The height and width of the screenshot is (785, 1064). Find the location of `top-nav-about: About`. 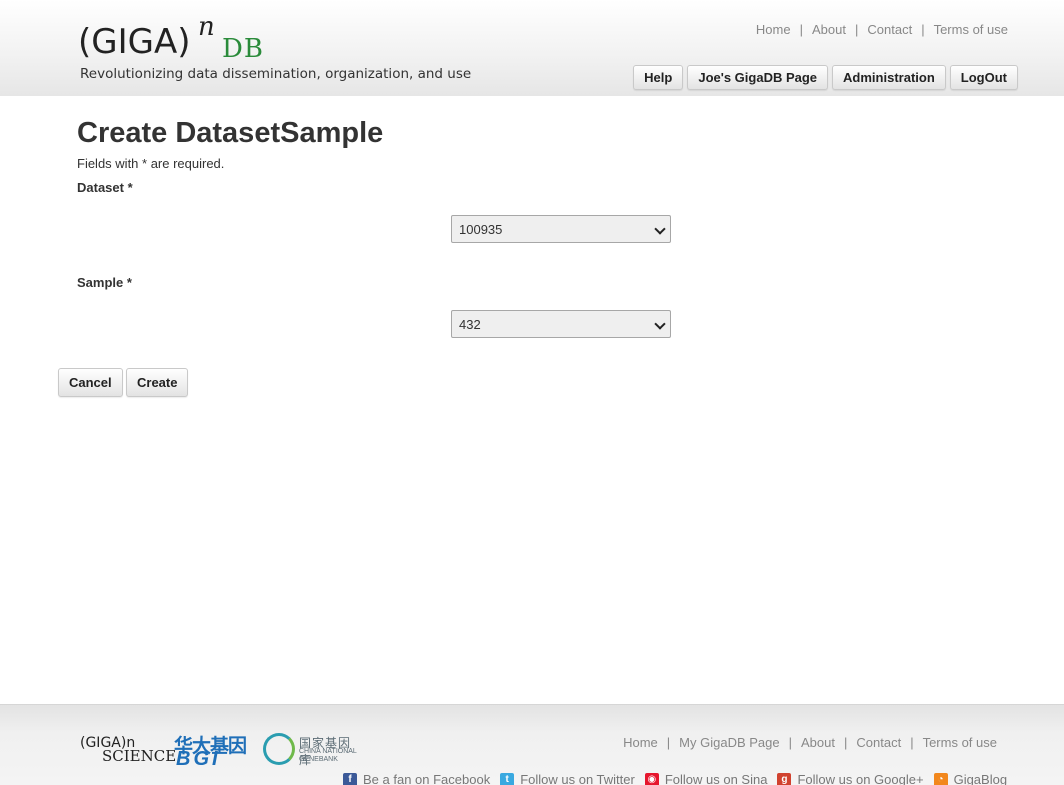

top-nav-about: About is located at coordinates (829, 29).